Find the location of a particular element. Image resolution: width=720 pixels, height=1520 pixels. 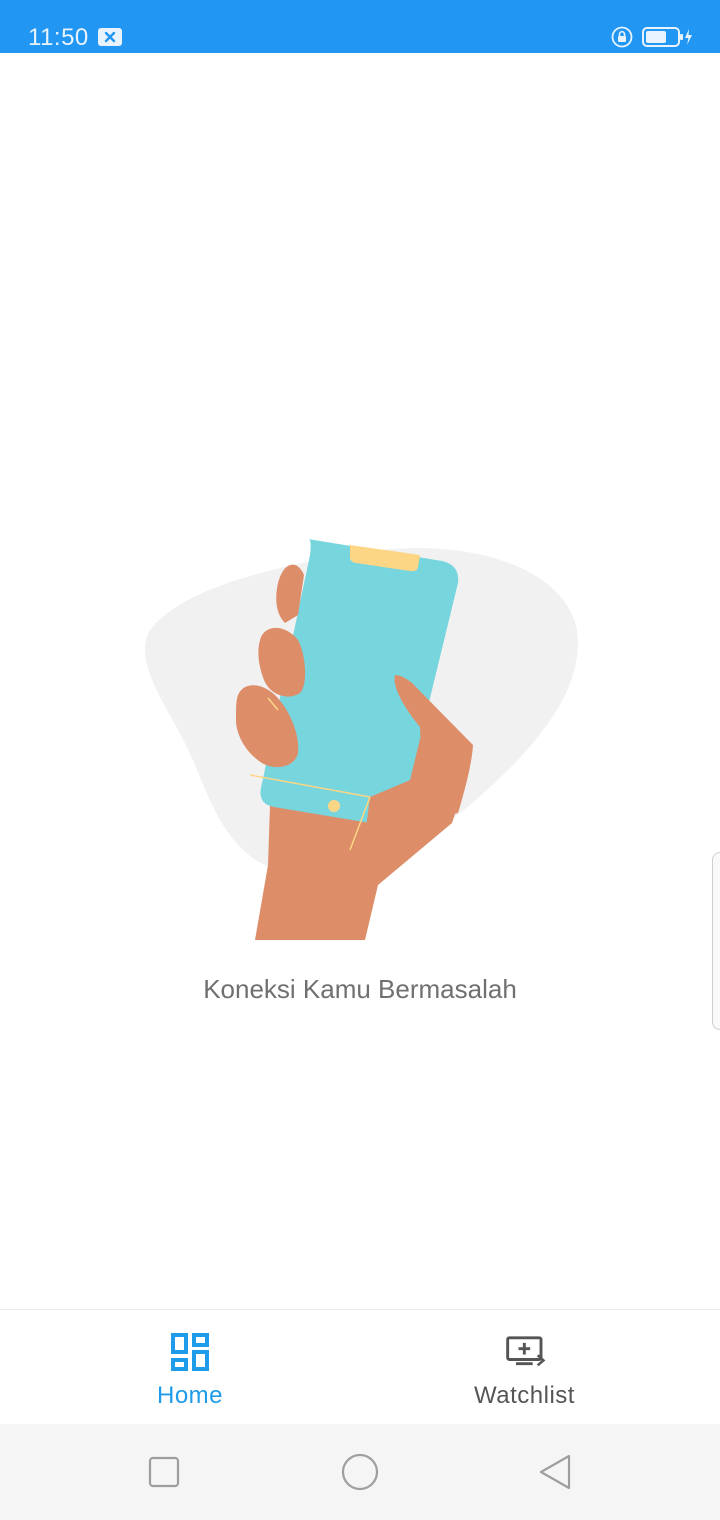

nav-item-home: Home is located at coordinates (180, 1367).